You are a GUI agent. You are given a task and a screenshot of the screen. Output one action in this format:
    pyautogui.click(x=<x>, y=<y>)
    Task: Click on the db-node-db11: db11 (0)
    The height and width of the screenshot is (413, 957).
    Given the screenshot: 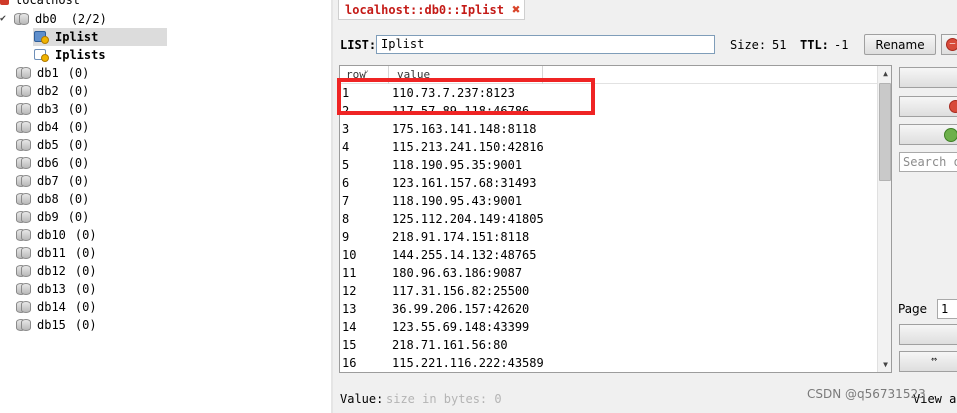 What is the action you would take?
    pyautogui.click(x=56, y=253)
    